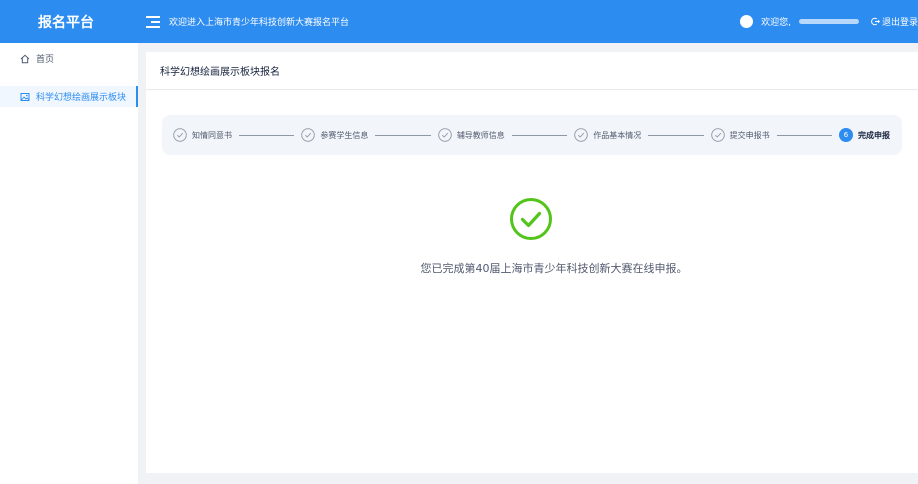 This screenshot has width=918, height=484. I want to click on step-number-badge: 6, so click(846, 135).